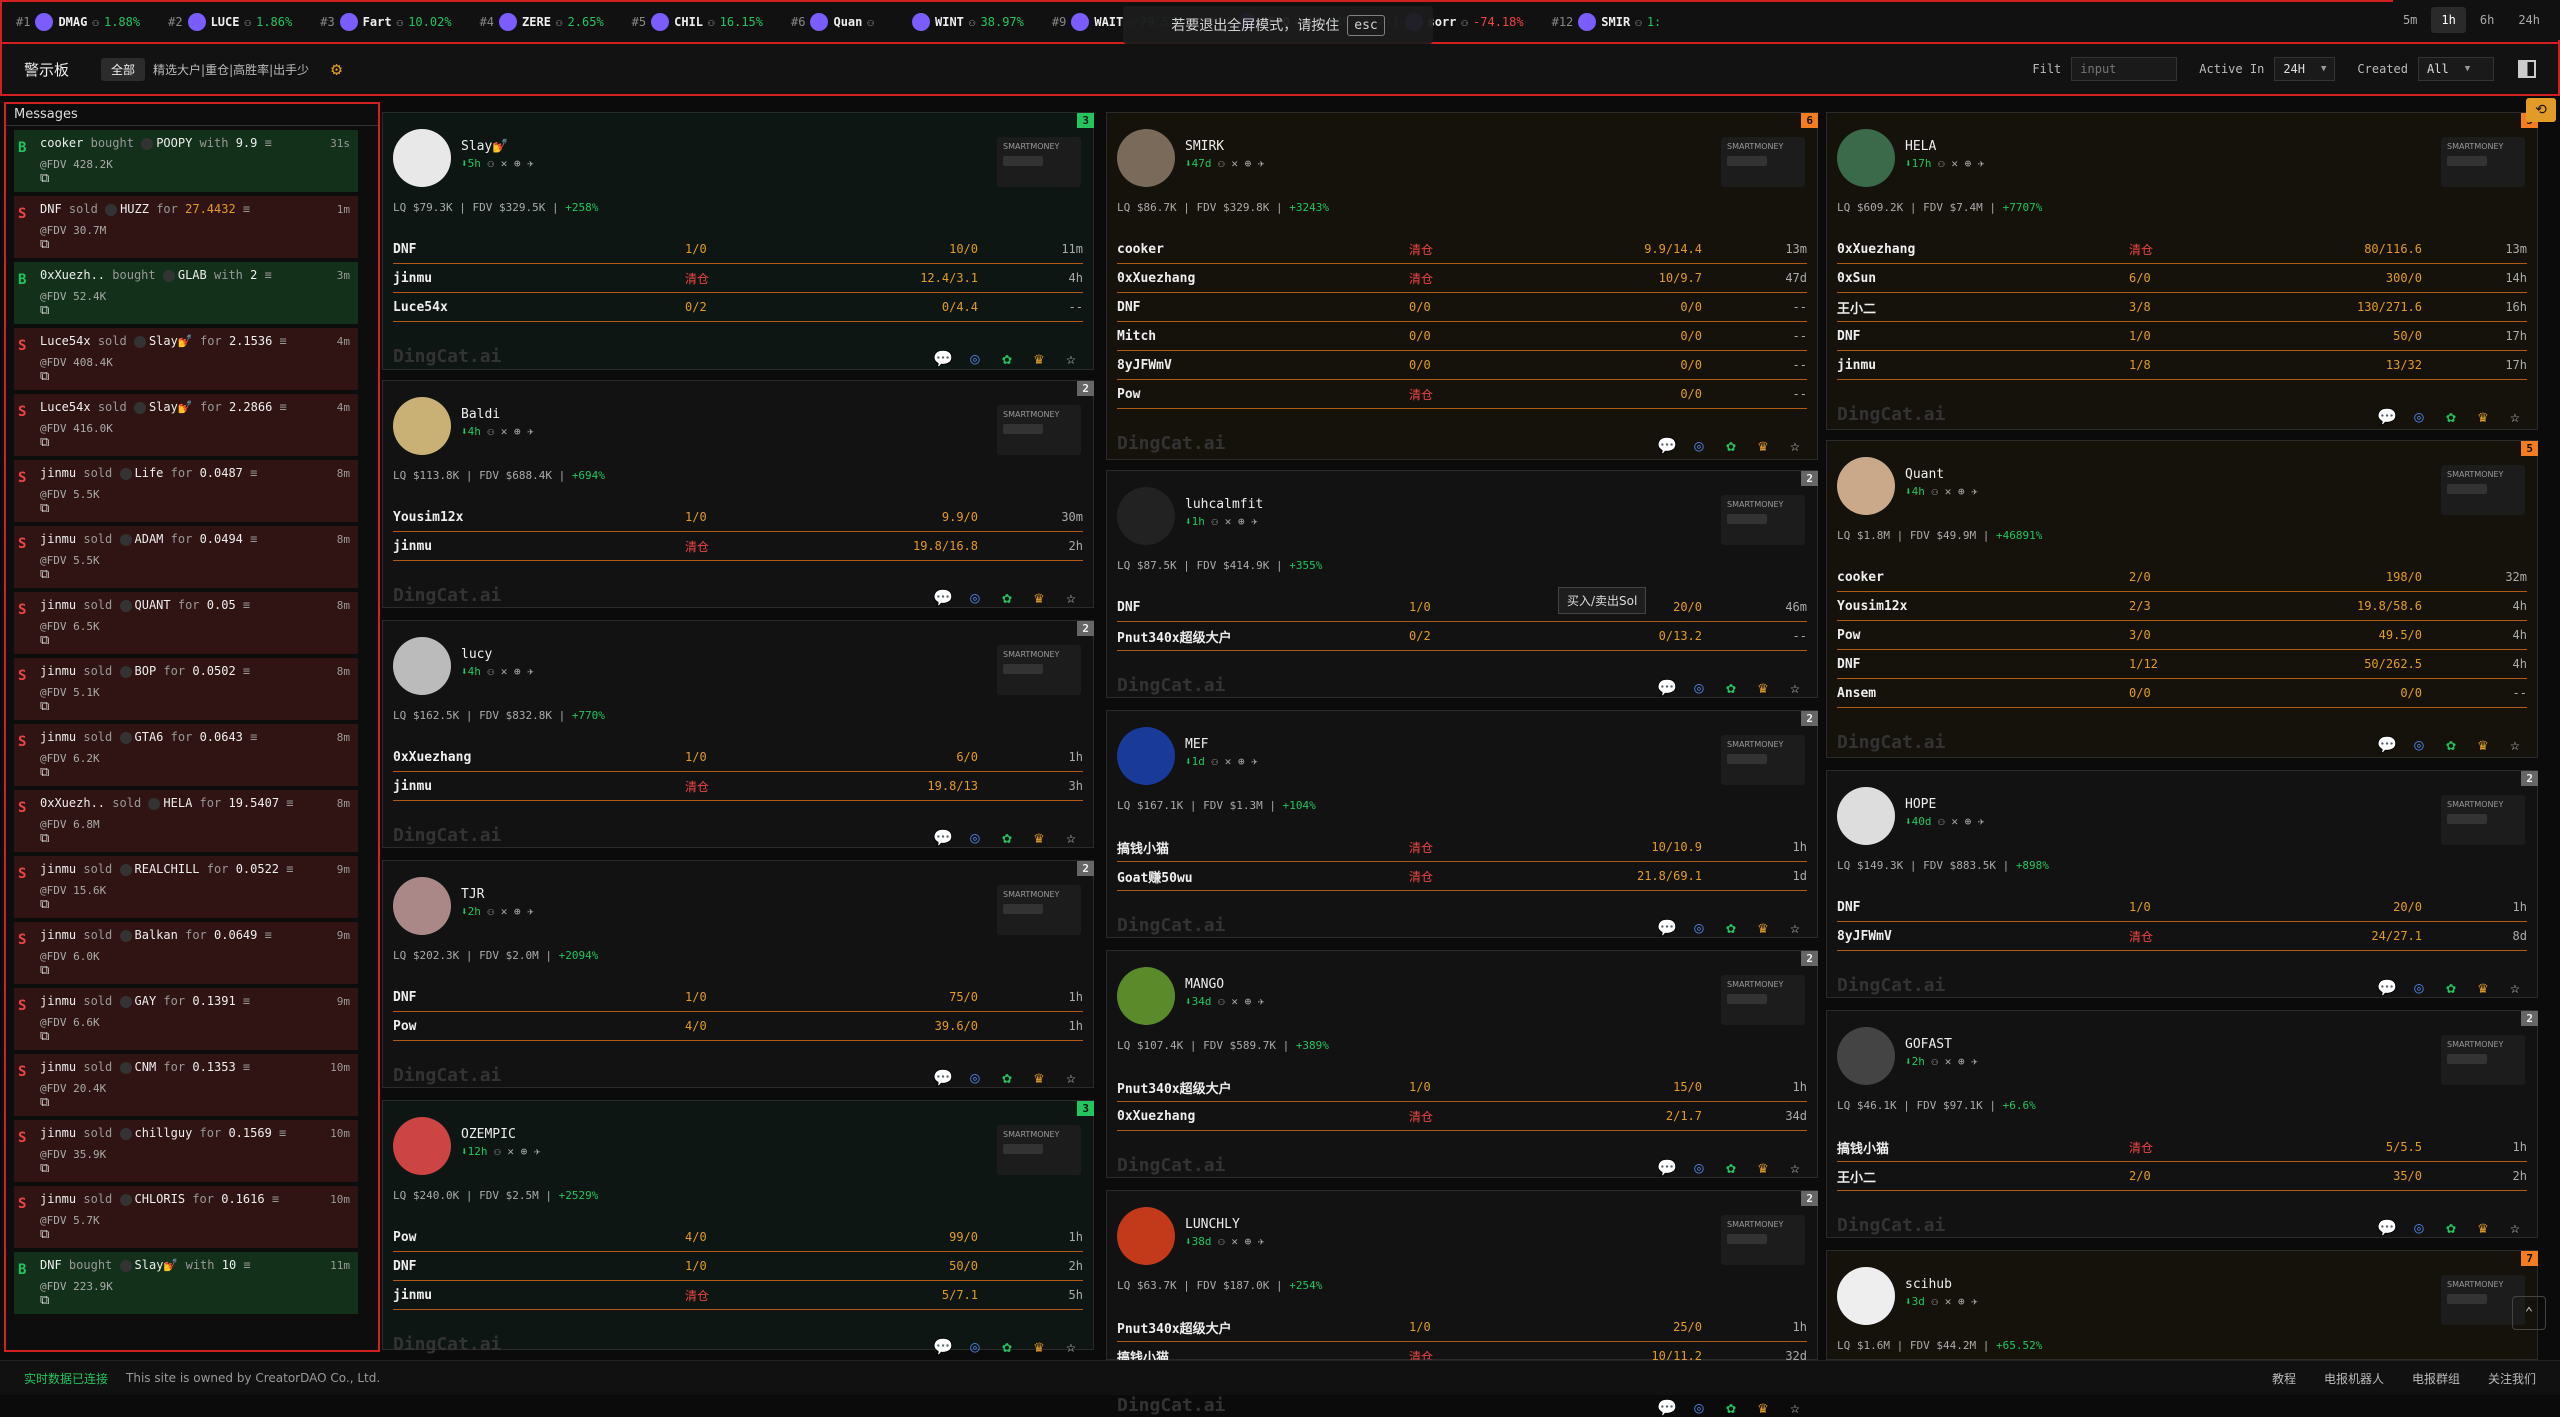 This screenshot has height=1417, width=2560. What do you see at coordinates (485, 146) in the screenshot?
I see `token-name: Slay💅` at bounding box center [485, 146].